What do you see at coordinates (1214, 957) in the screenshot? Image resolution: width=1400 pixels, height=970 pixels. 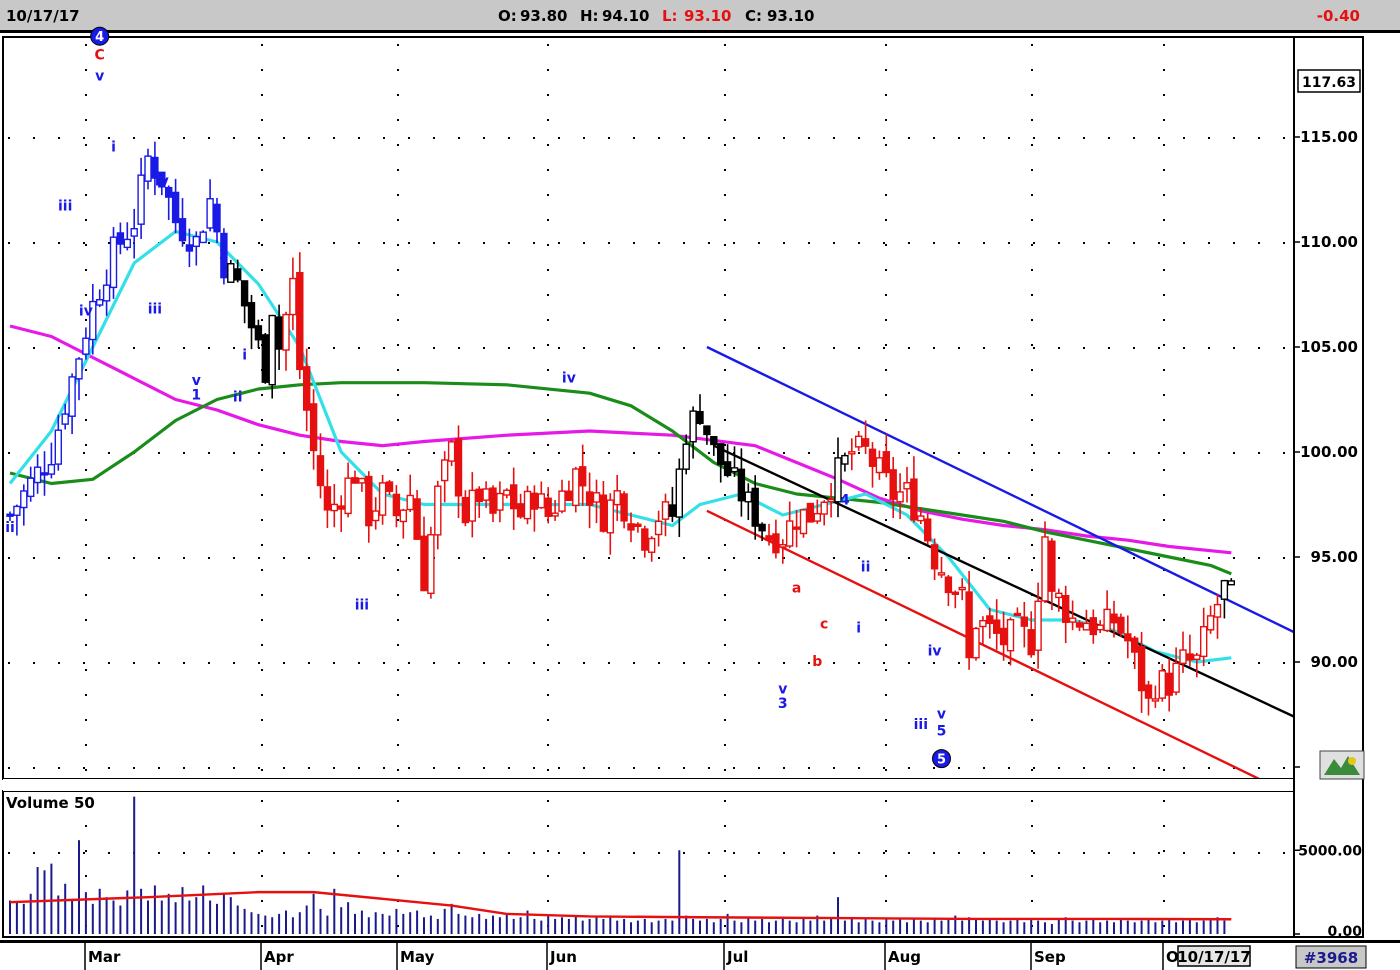 I see `cursor-date: 10/17/17` at bounding box center [1214, 957].